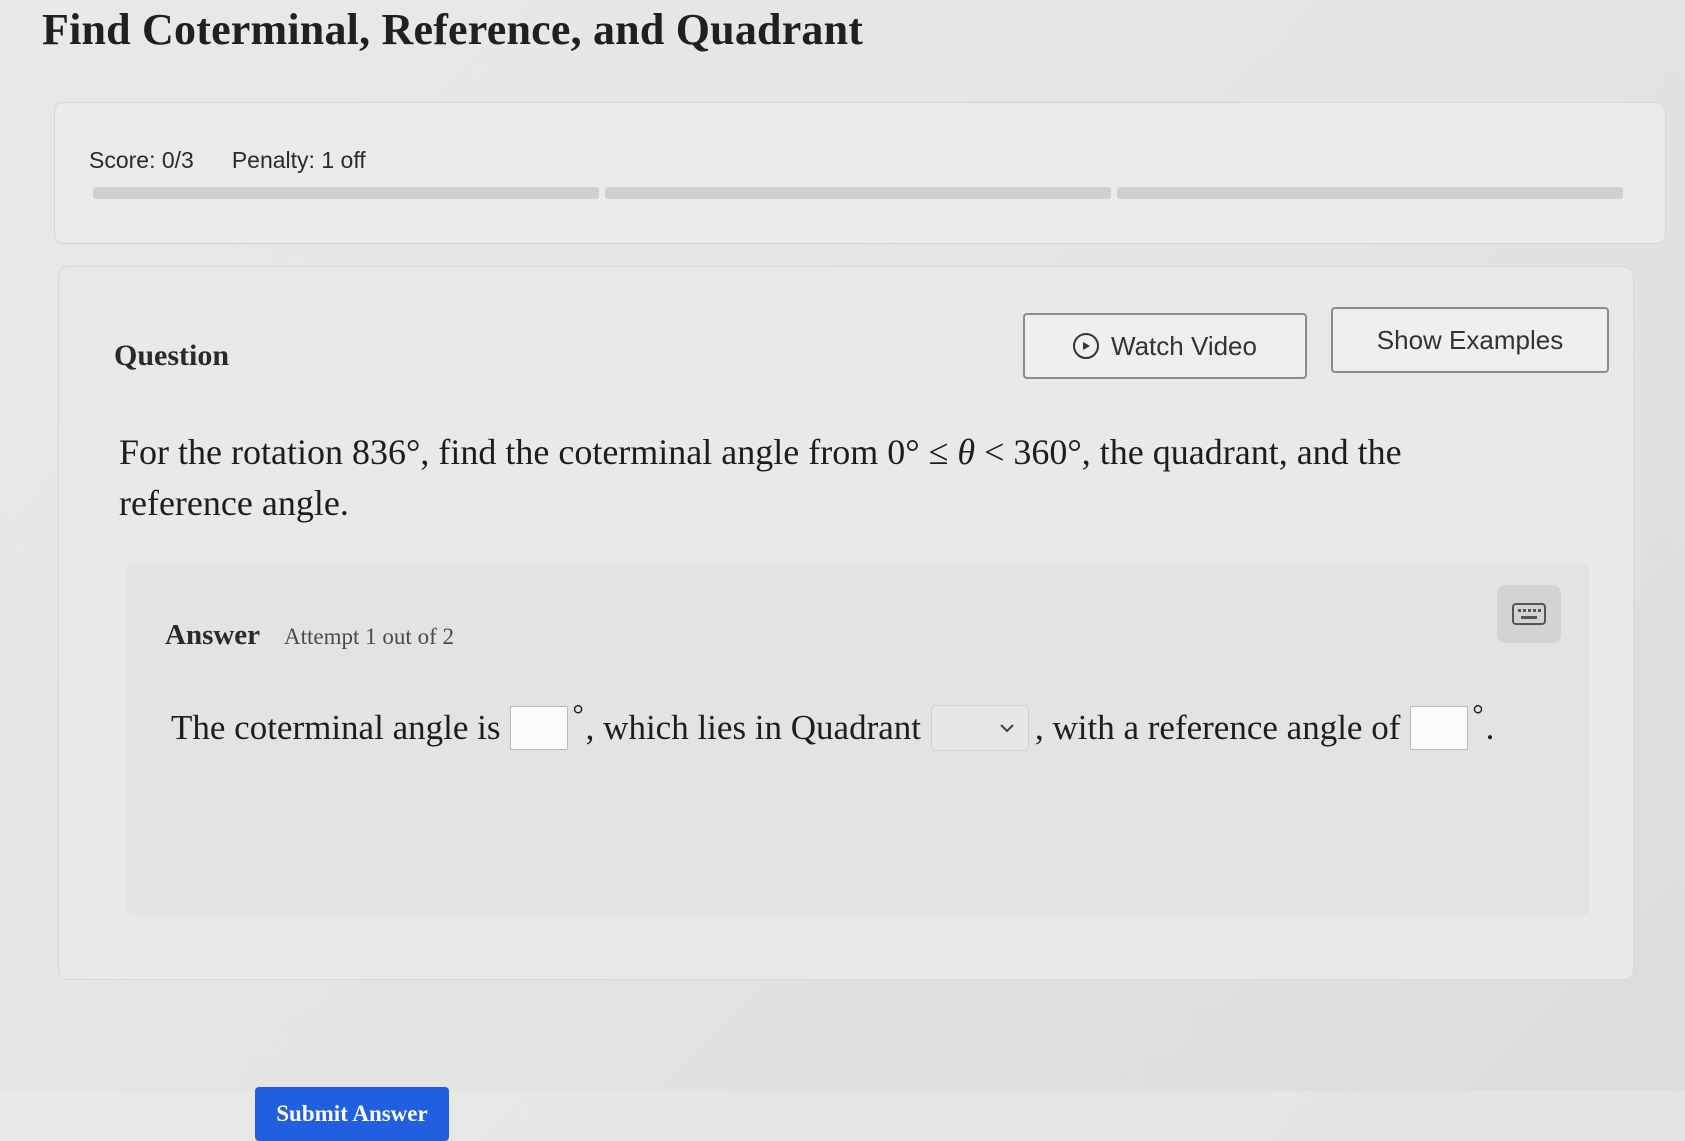  I want to click on keyboard-toggle-button, so click(1529, 614).